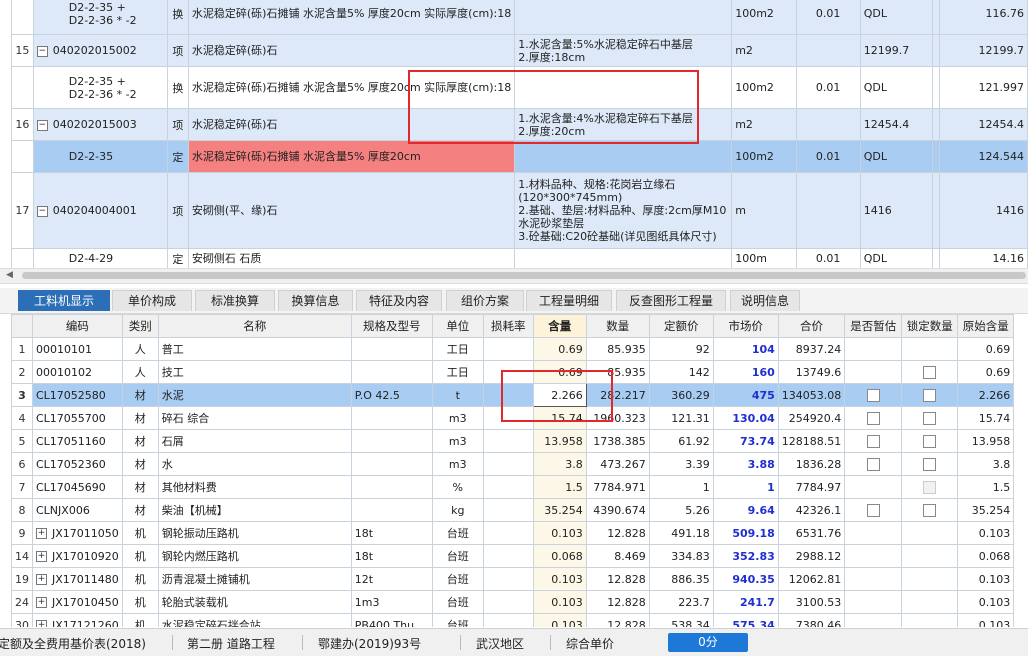  I want to click on tab-6: 组价方案, so click(485, 300).